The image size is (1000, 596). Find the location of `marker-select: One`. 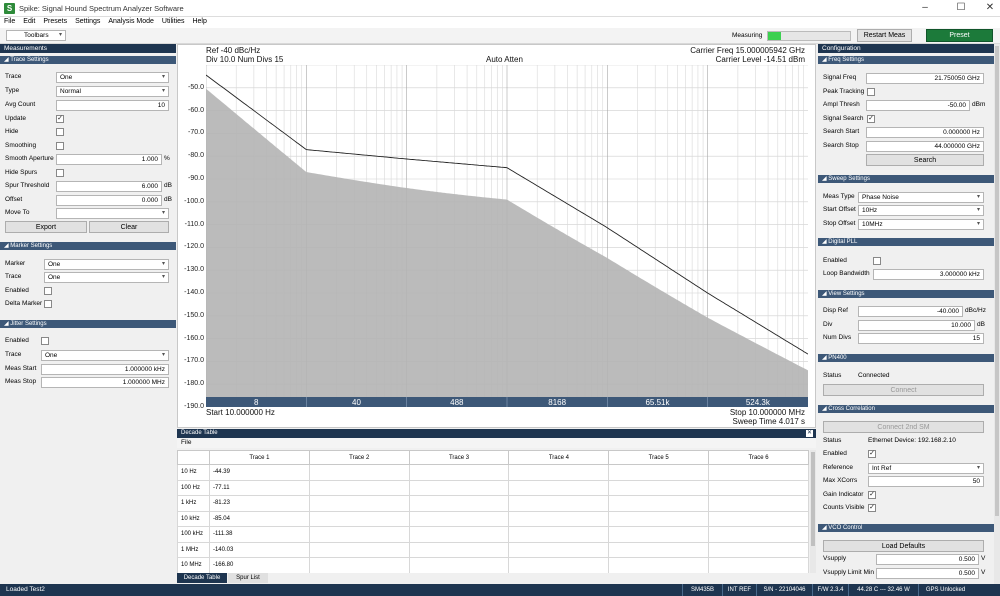

marker-select: One is located at coordinates (106, 264).